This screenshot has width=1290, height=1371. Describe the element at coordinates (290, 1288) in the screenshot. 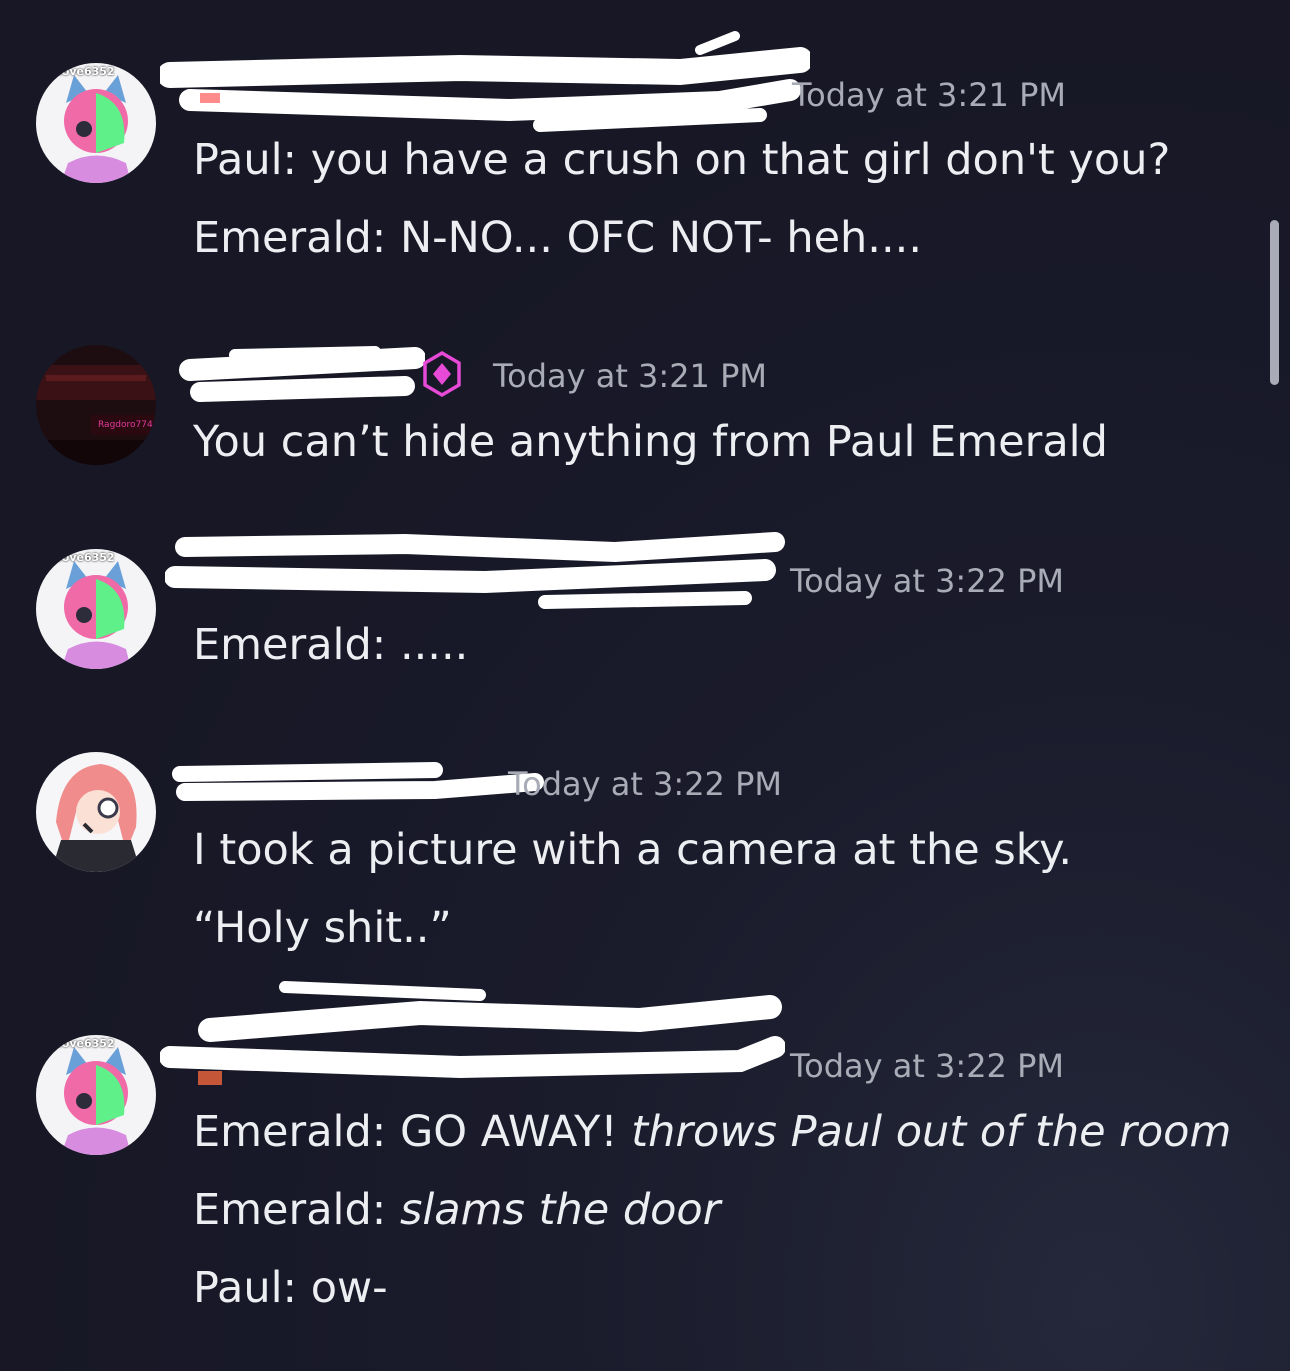

I see `message-text: Paul: ow-` at that location.